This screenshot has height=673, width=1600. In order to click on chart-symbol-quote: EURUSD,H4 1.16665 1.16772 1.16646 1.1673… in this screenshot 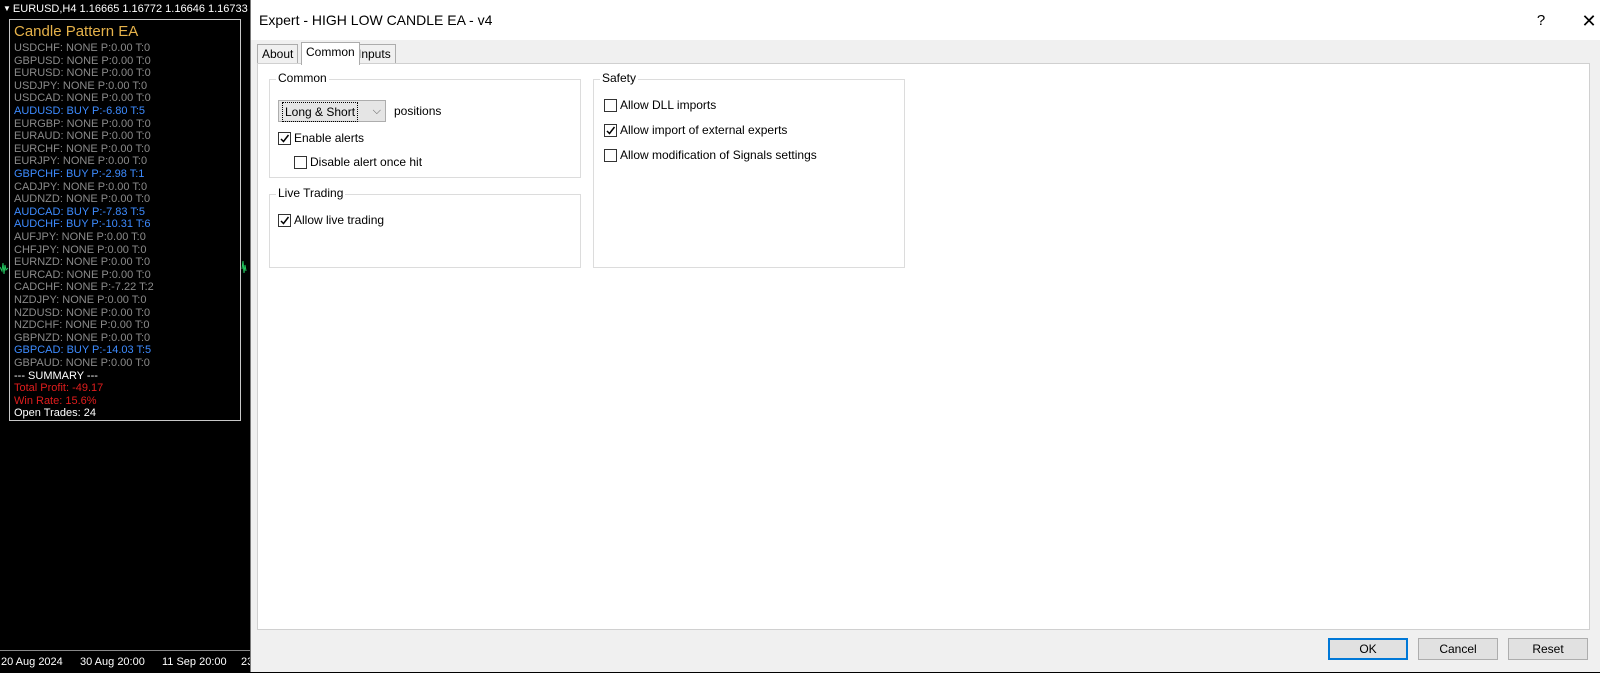, I will do `click(130, 9)`.